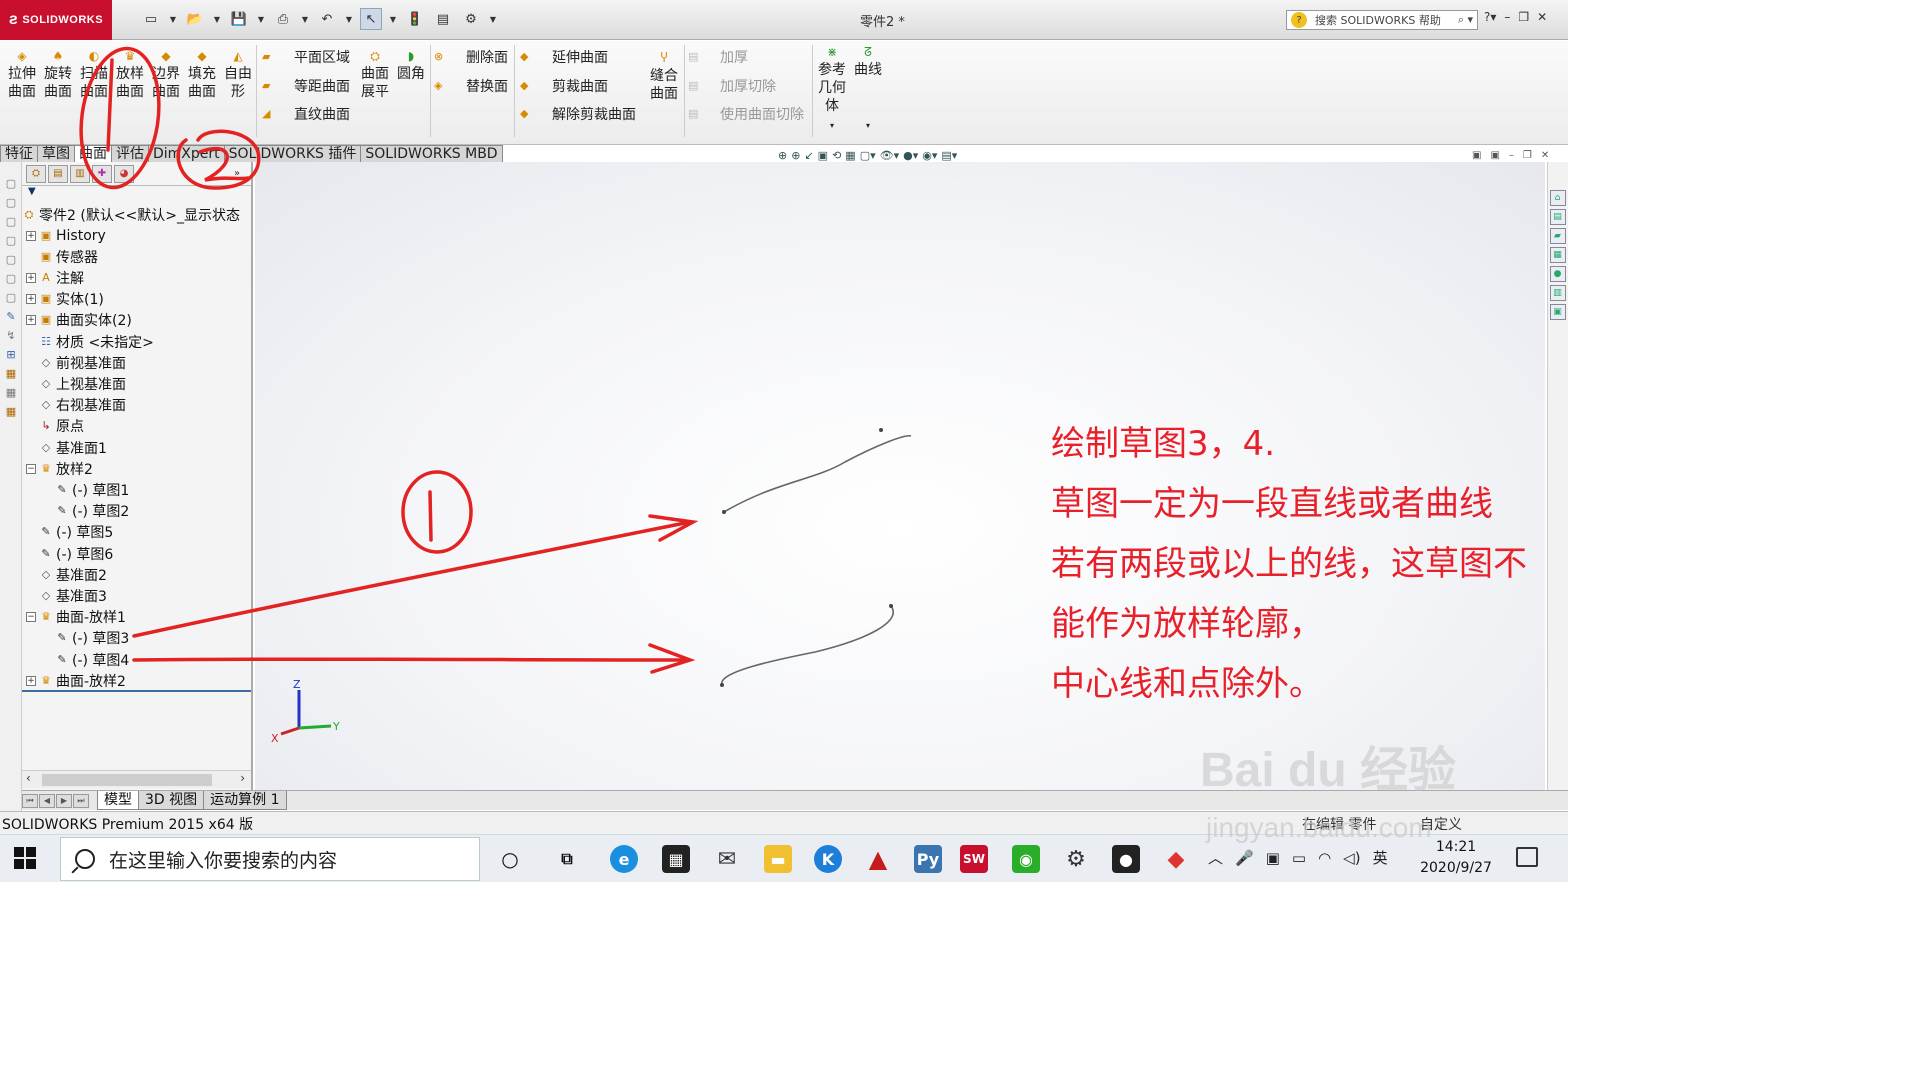  Describe the element at coordinates (510, 859) in the screenshot. I see `cortana-icon: ○` at that location.